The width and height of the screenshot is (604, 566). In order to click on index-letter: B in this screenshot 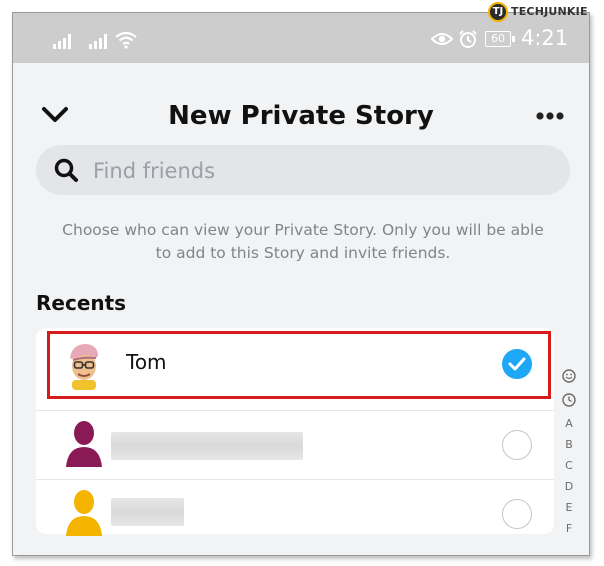, I will do `click(569, 444)`.